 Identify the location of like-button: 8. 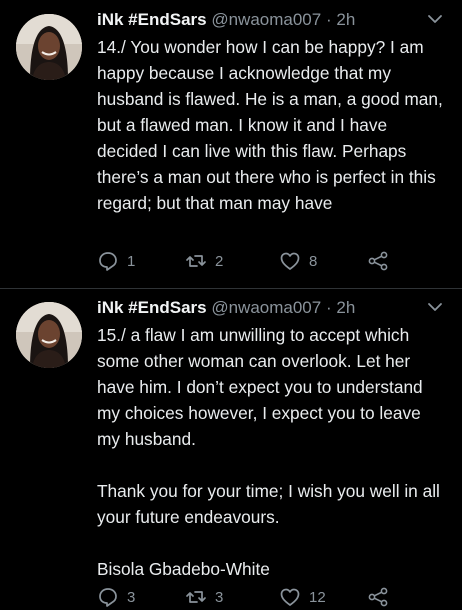
(298, 261).